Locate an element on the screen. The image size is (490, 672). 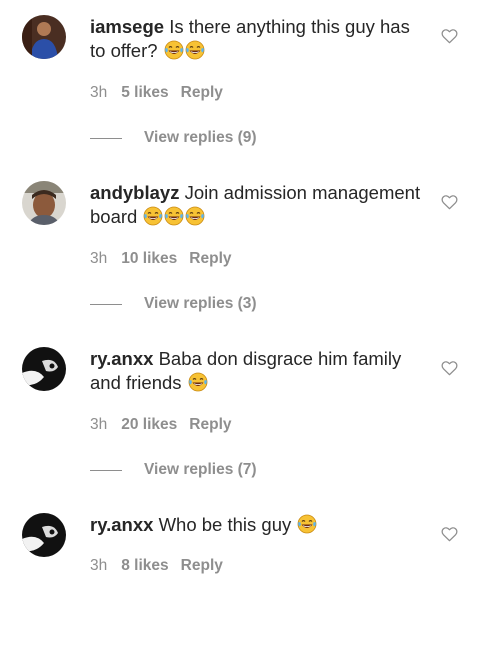
comment-meta: 3h 5 likes Reply is located at coordinates (156, 93).